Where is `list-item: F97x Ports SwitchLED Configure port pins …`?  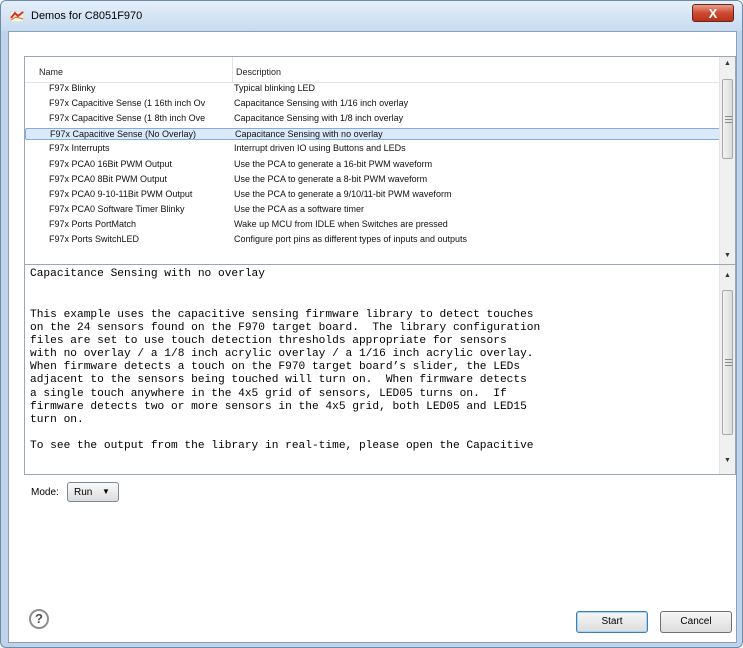
list-item: F97x Ports SwitchLED Configure port pins … is located at coordinates (373, 240).